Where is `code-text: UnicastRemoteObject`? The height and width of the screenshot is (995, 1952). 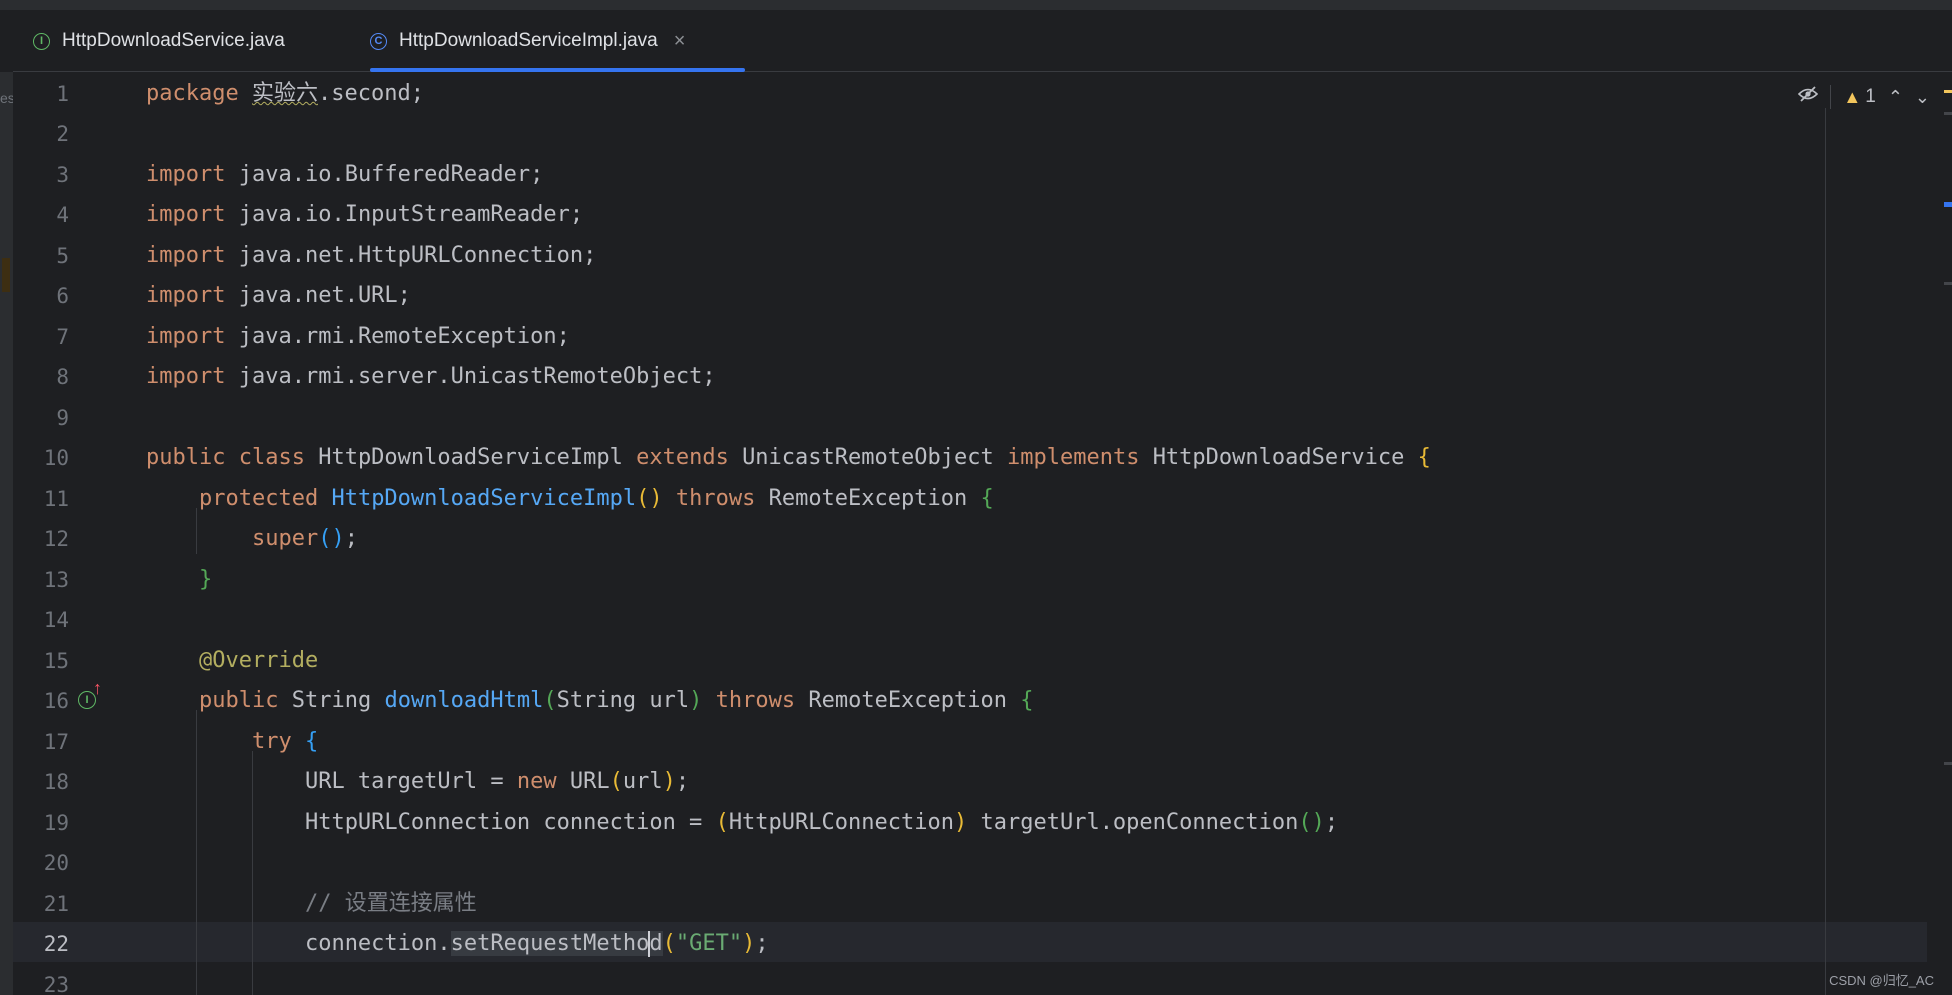
code-text: UnicastRemoteObject is located at coordinates (868, 457).